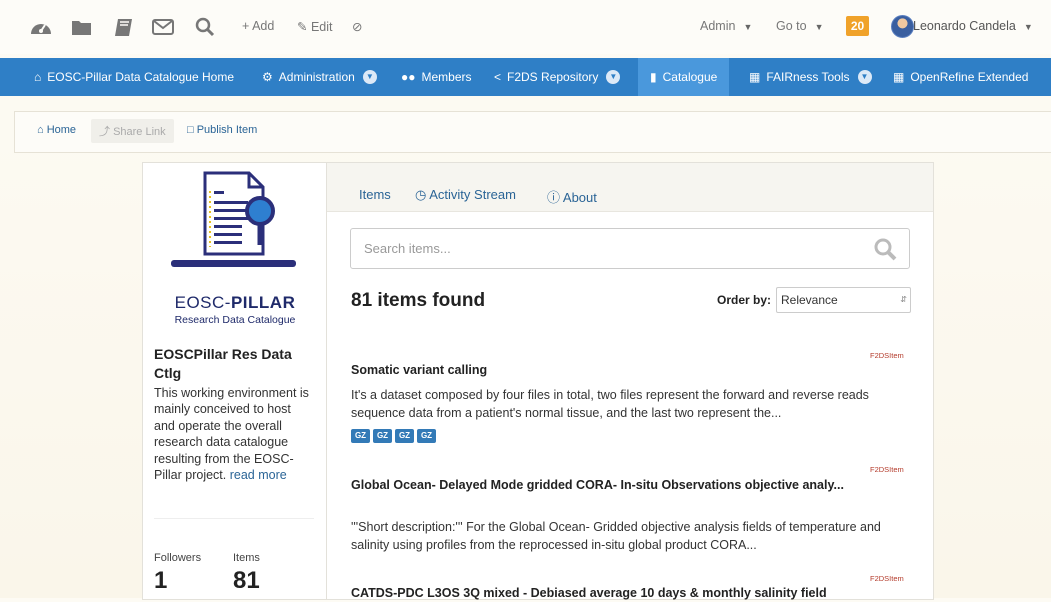  I want to click on publish-item-label: Publish Item, so click(227, 130).